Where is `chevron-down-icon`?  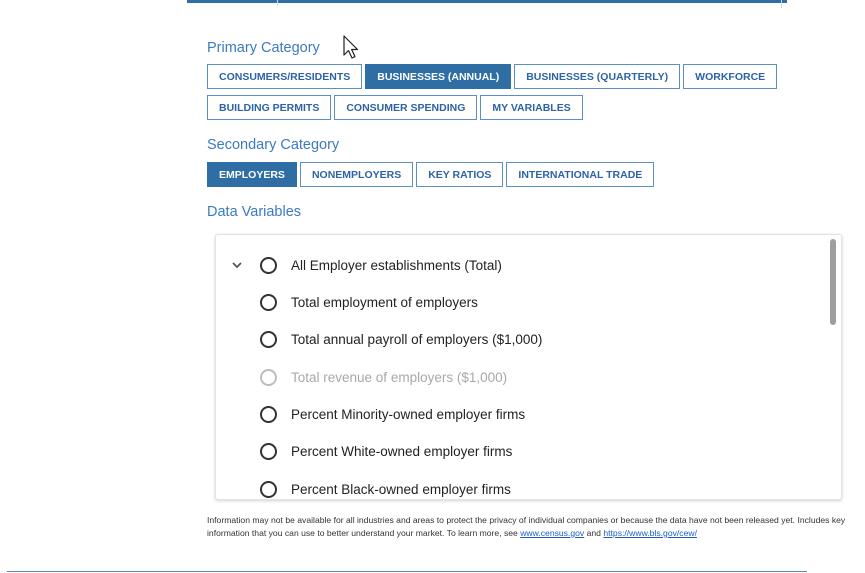
chevron-down-icon is located at coordinates (237, 265).